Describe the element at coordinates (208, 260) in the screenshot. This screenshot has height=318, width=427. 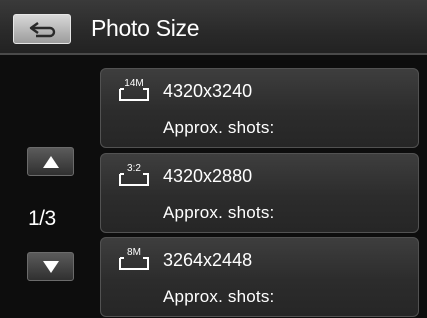
I see `resolution-label: 3264x2448` at that location.